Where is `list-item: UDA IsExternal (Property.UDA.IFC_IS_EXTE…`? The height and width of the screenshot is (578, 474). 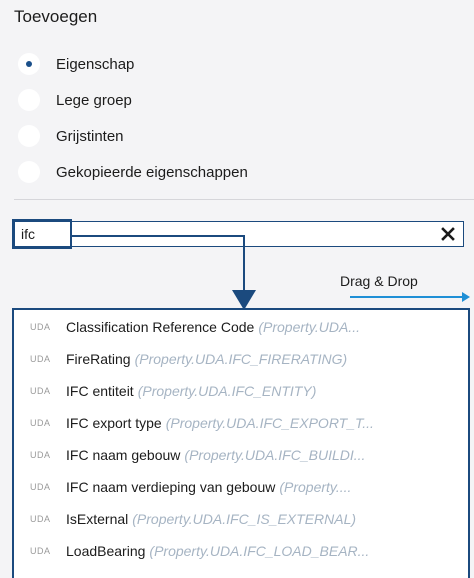
list-item: UDA IsExternal (Property.UDA.IFC_IS_EXTE… is located at coordinates (241, 519).